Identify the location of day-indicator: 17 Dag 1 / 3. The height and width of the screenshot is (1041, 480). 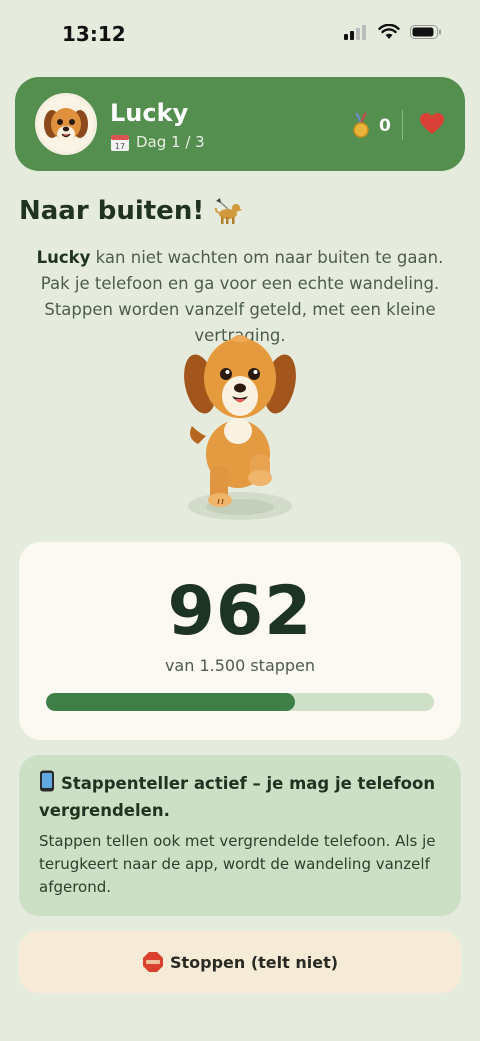
(157, 142).